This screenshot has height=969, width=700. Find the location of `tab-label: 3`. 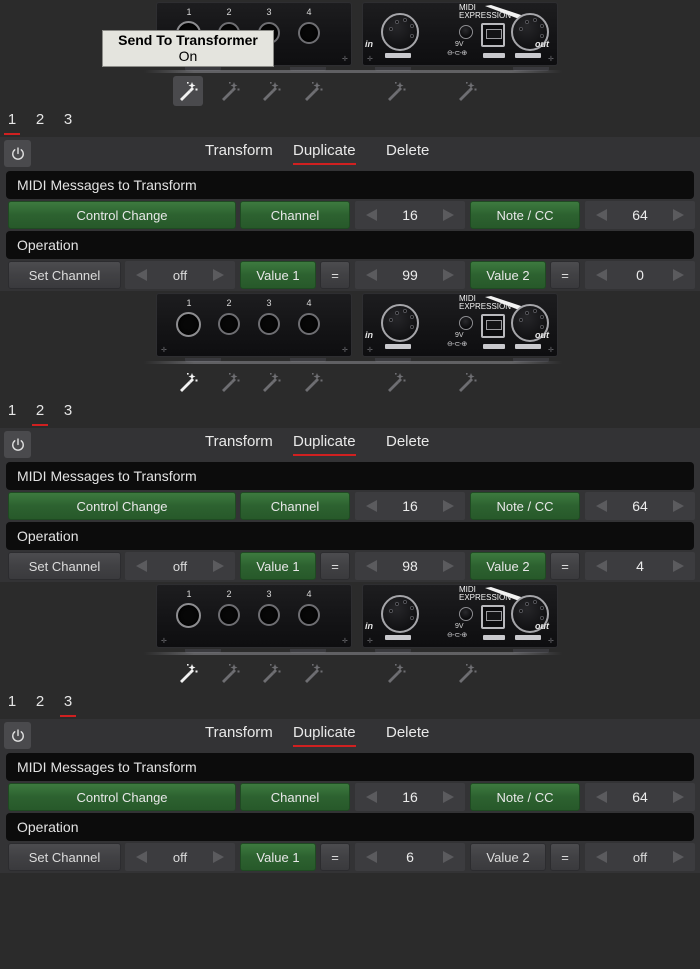

tab-label: 3 is located at coordinates (68, 119).